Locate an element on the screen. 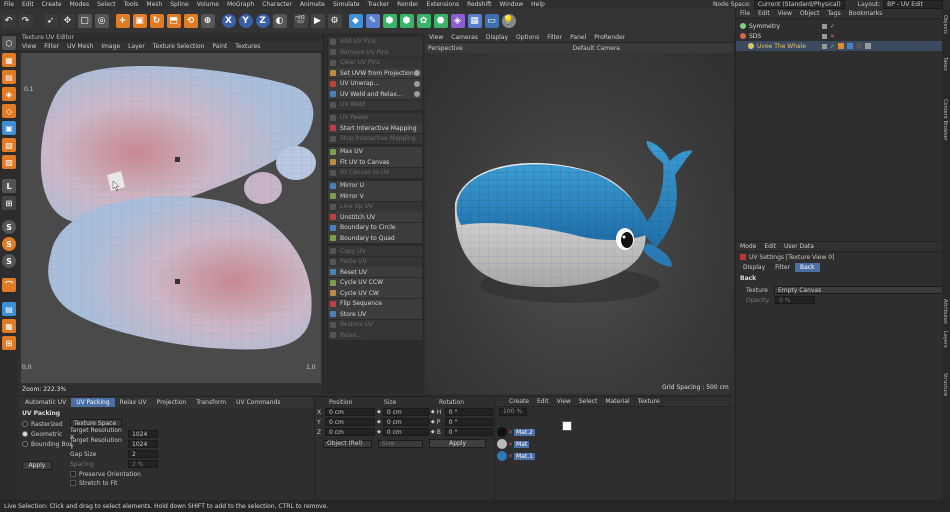 This screenshot has width=950, height=512. menu-mesh: Mesh is located at coordinates (154, 4).